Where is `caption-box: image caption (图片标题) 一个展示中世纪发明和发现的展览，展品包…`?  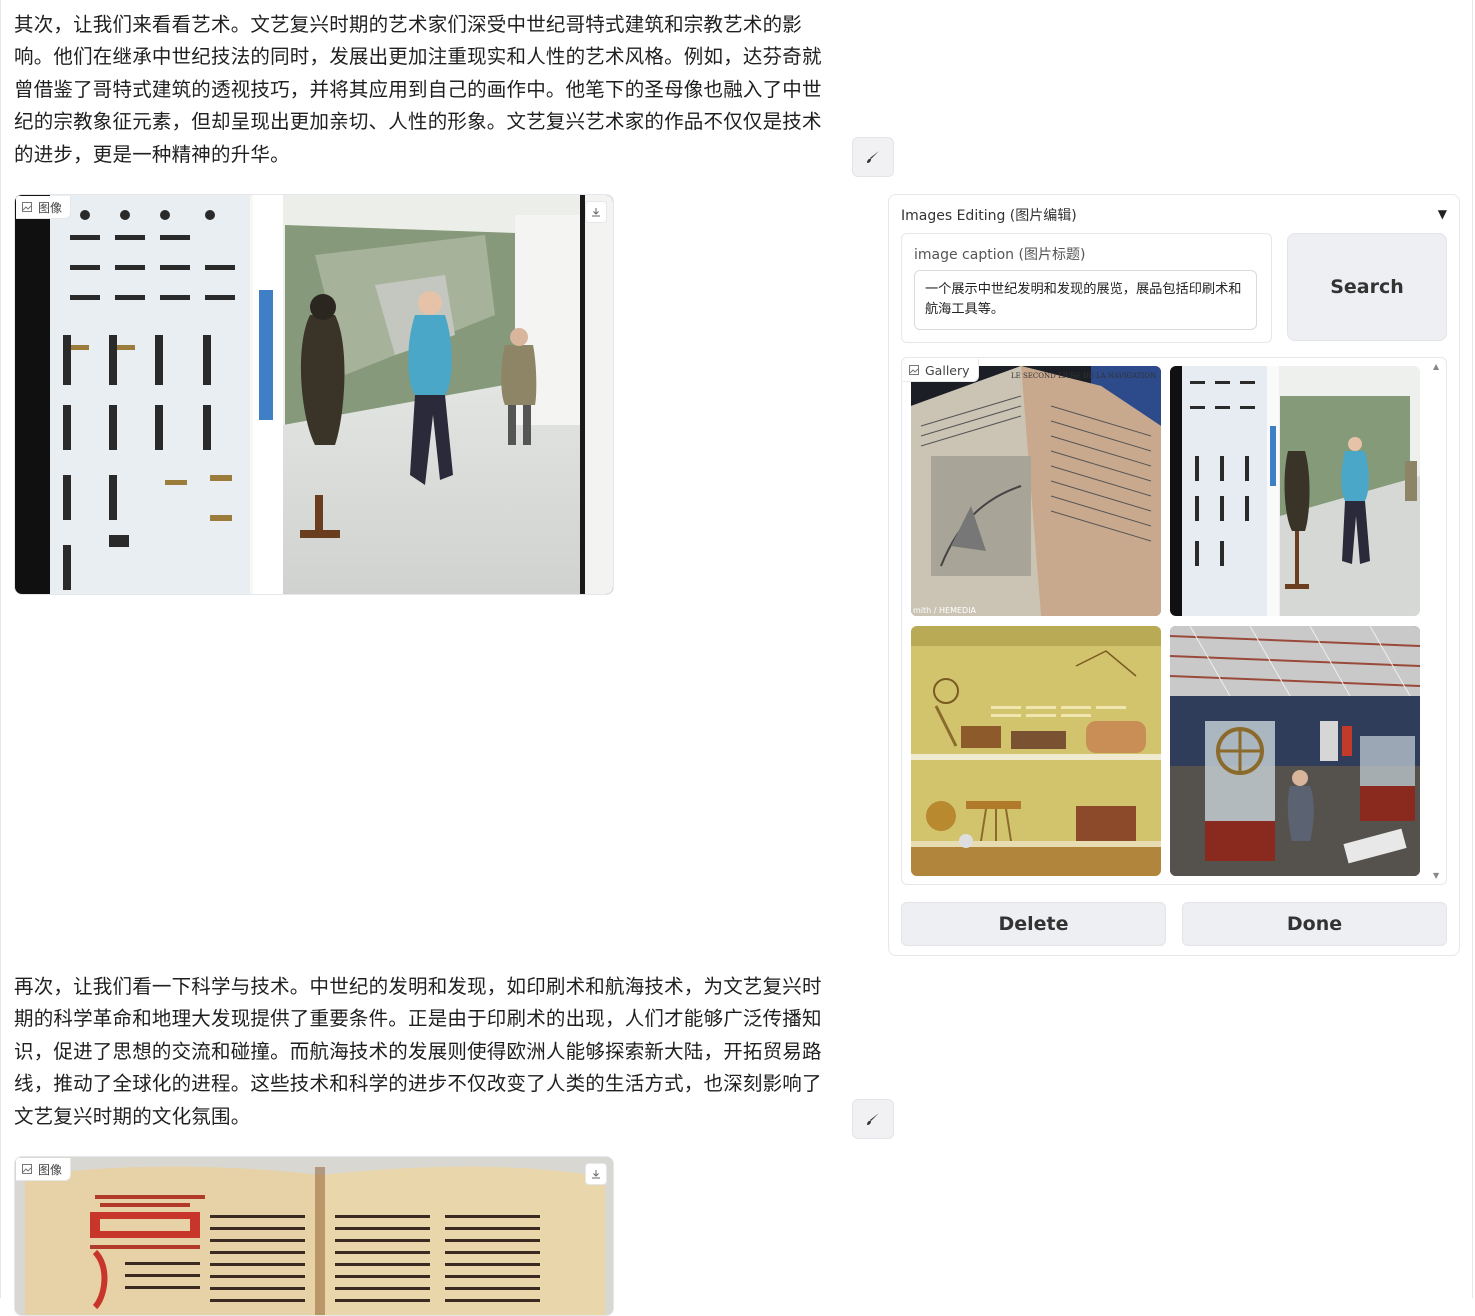 caption-box: image caption (图片标题) 一个展示中世纪发明和发现的展览，展品包… is located at coordinates (1086, 288).